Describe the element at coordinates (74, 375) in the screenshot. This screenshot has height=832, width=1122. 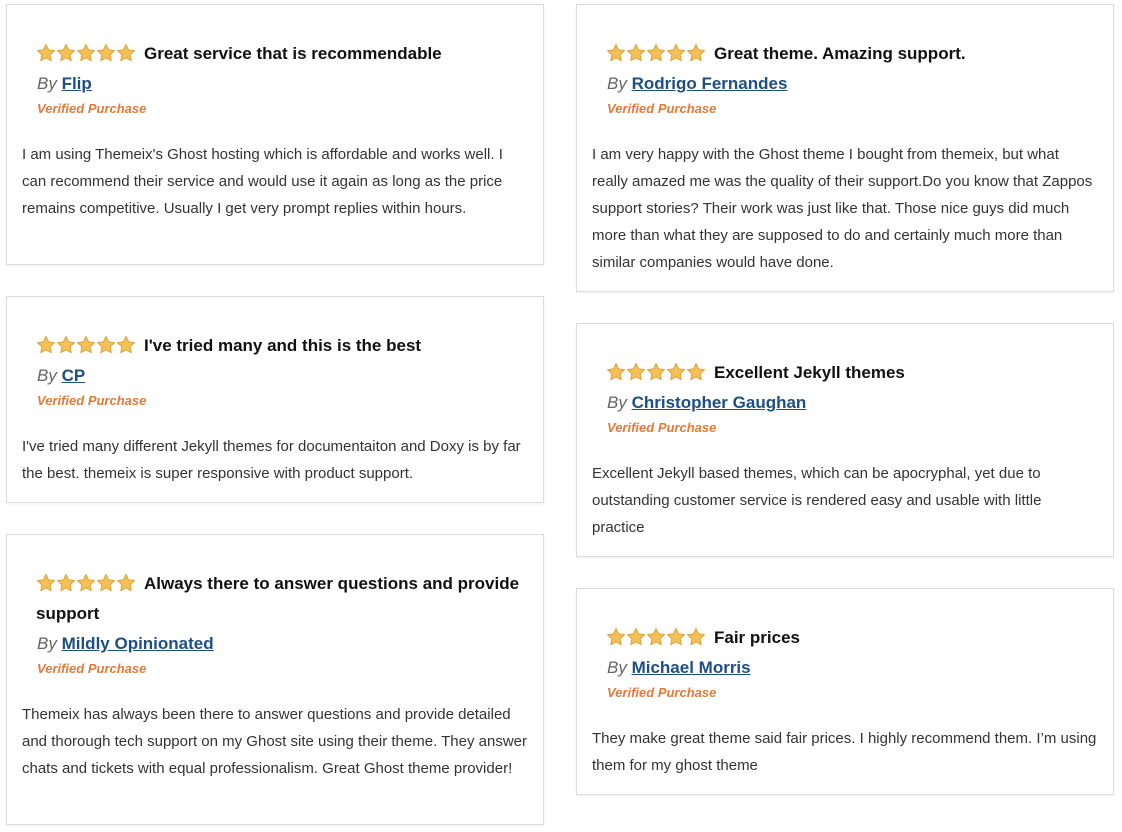
I see `author-link: CP` at that location.